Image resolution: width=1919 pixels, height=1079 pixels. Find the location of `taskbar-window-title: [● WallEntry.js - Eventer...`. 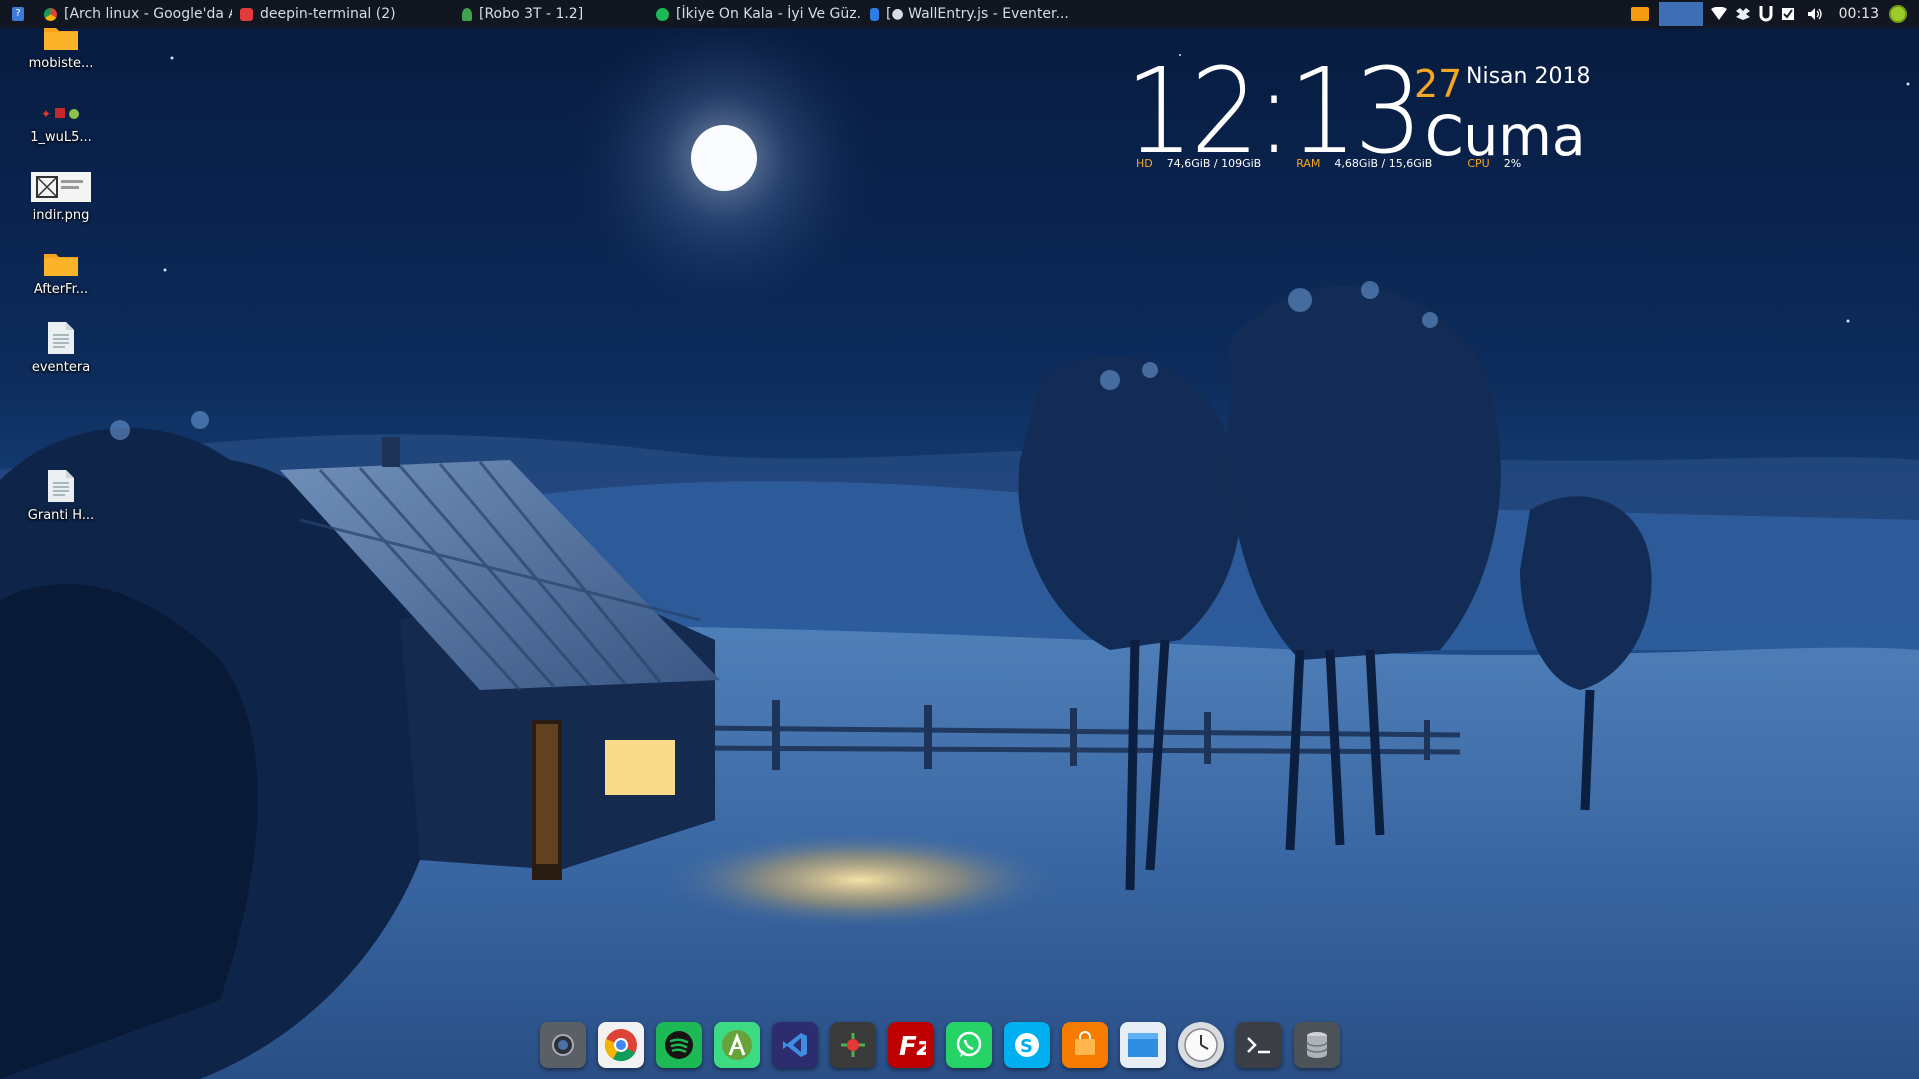

taskbar-window-title: [● WallEntry.js - Eventer... is located at coordinates (977, 14).